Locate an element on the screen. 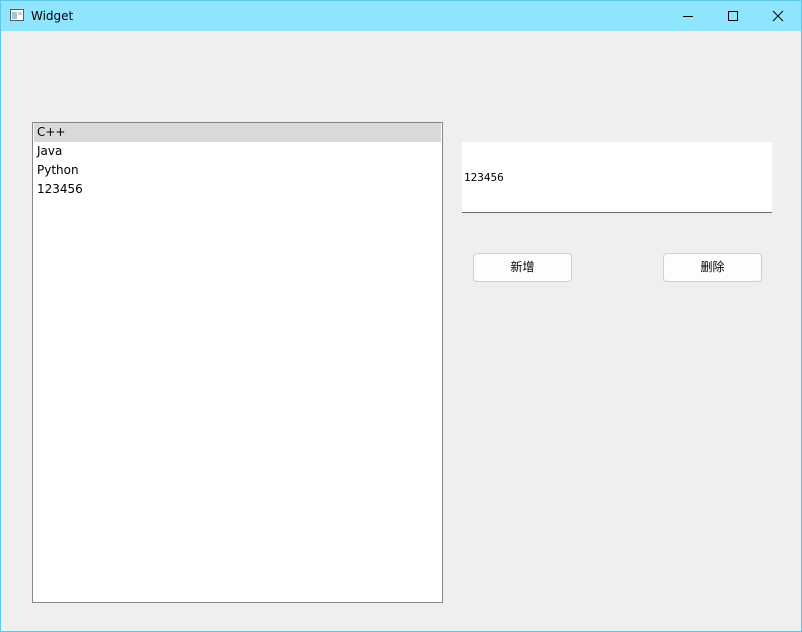 The width and height of the screenshot is (802, 632). maximize-icon is located at coordinates (733, 16).